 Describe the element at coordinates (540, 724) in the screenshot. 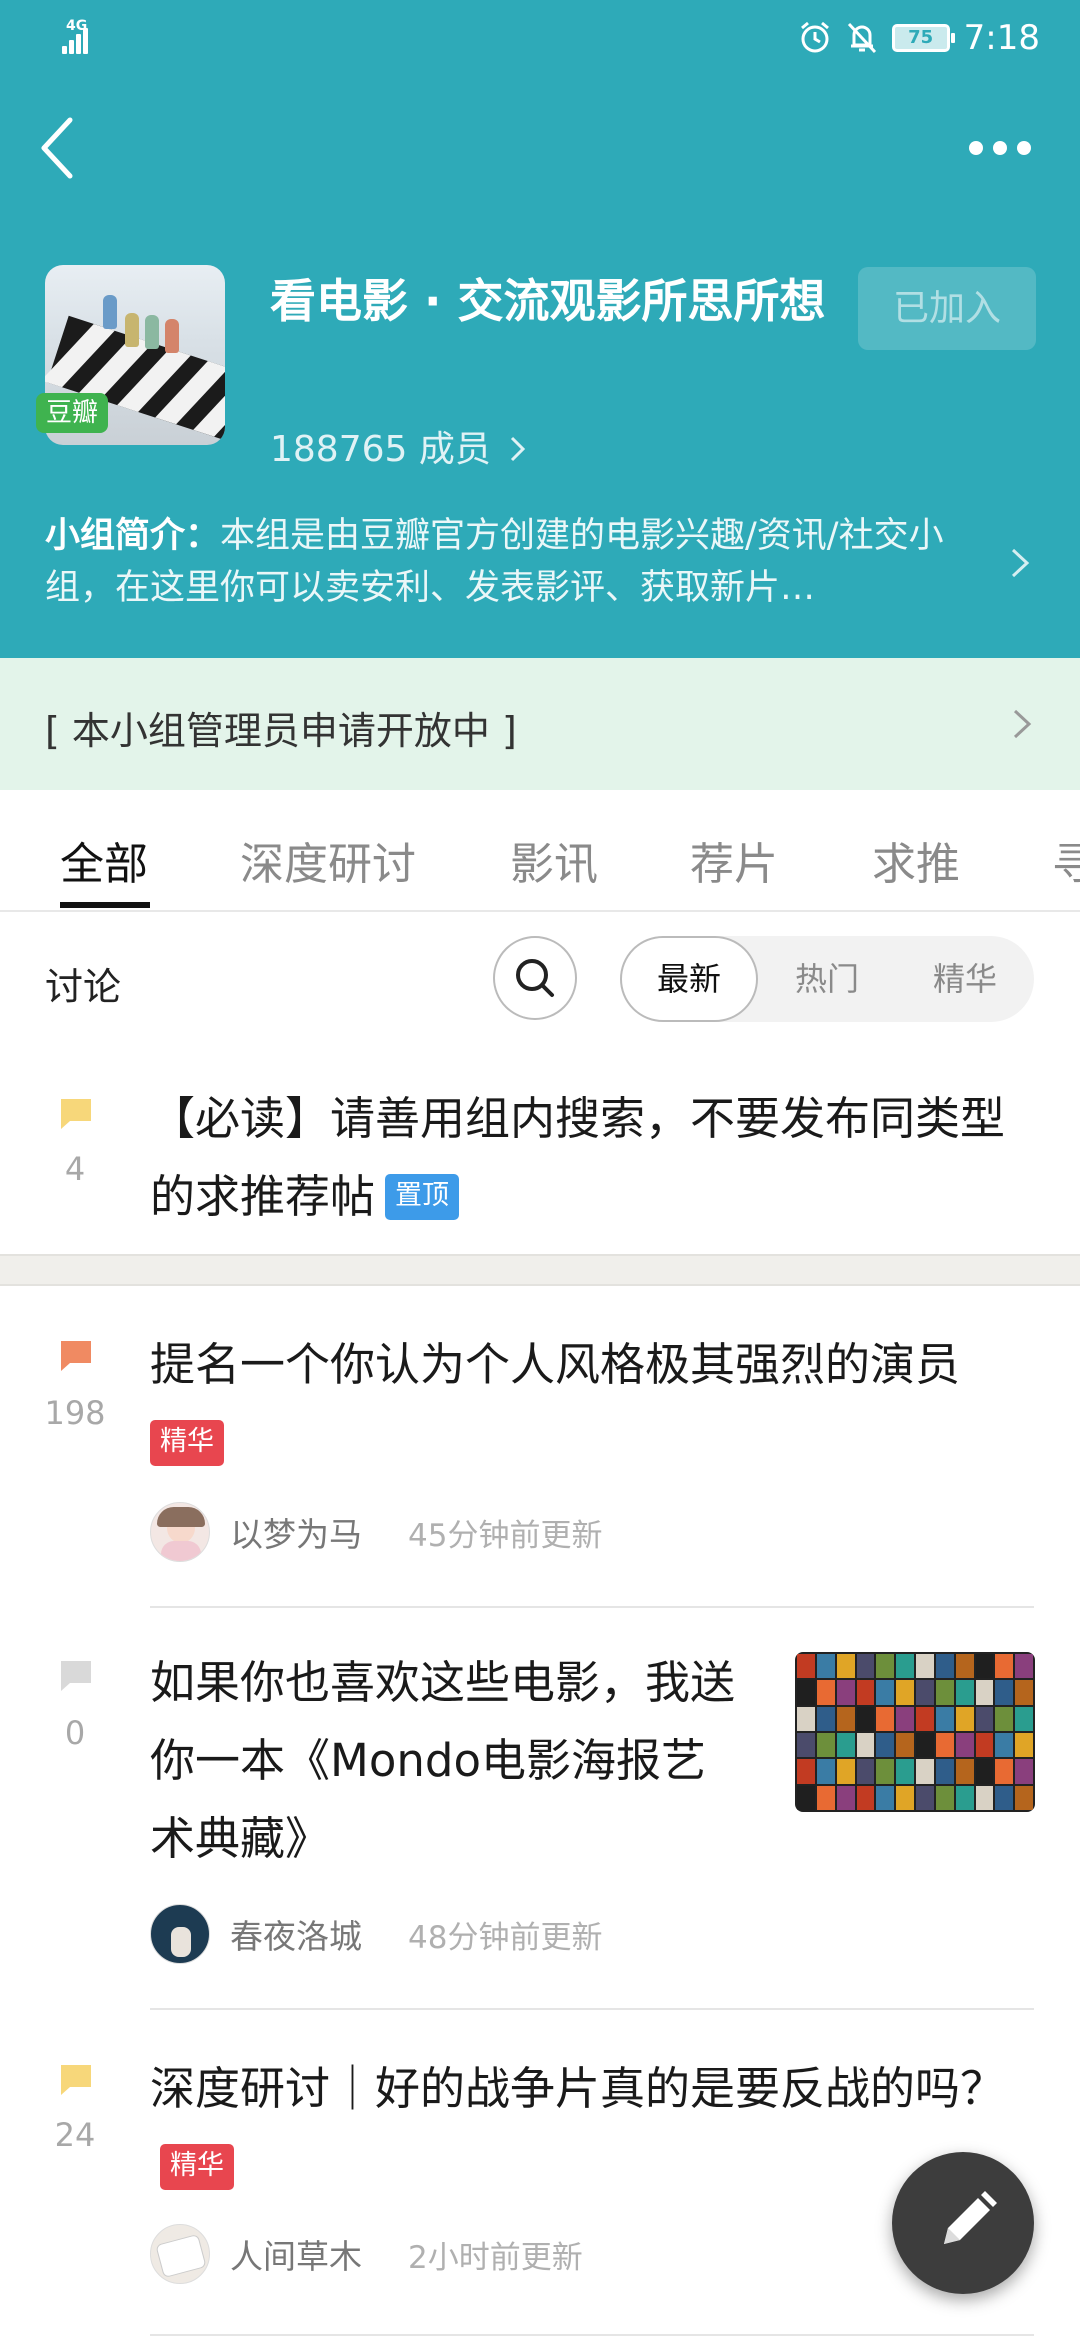

I see `admin-notice-banner: [ 本小组管理员申请开放中 ]` at that location.